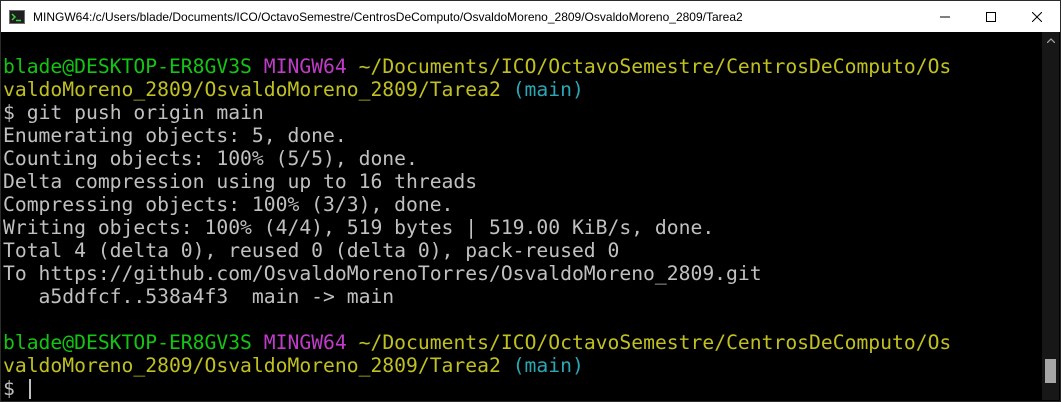 Image resolution: width=1061 pixels, height=402 pixels. I want to click on text-cursor, so click(29, 389).